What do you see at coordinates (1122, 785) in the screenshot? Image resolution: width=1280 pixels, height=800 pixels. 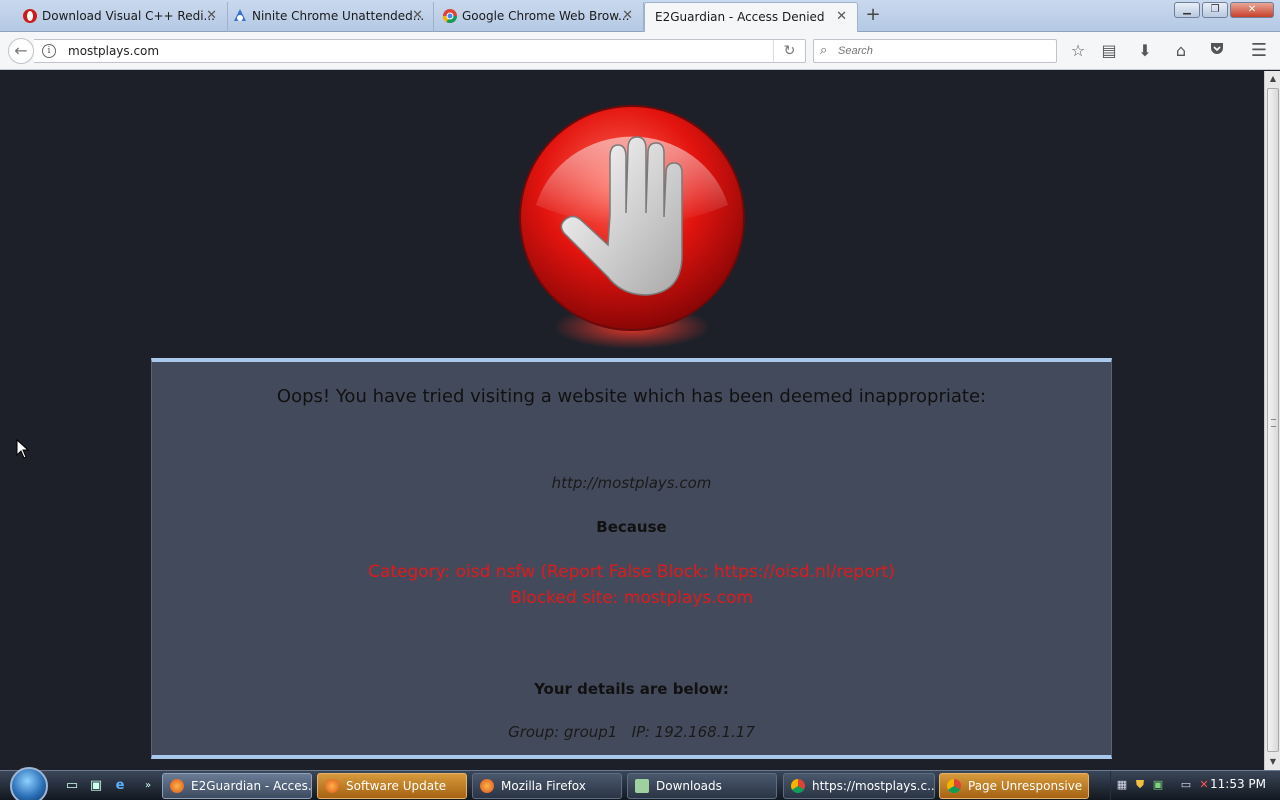 I see `tray-app-icon: ▦` at bounding box center [1122, 785].